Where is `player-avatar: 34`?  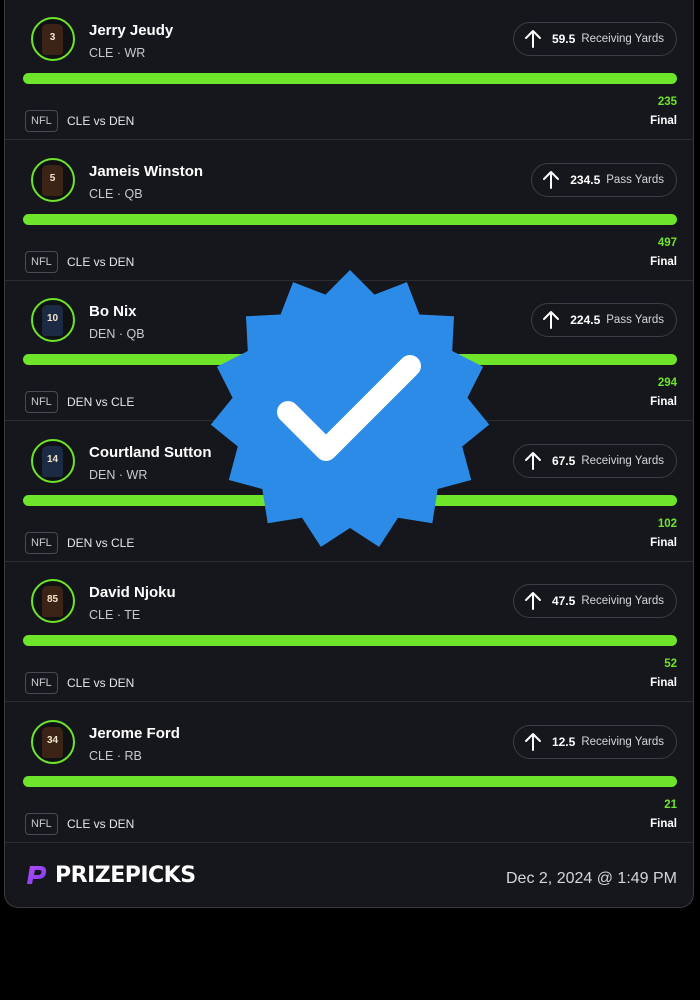
player-avatar: 34 is located at coordinates (53, 741).